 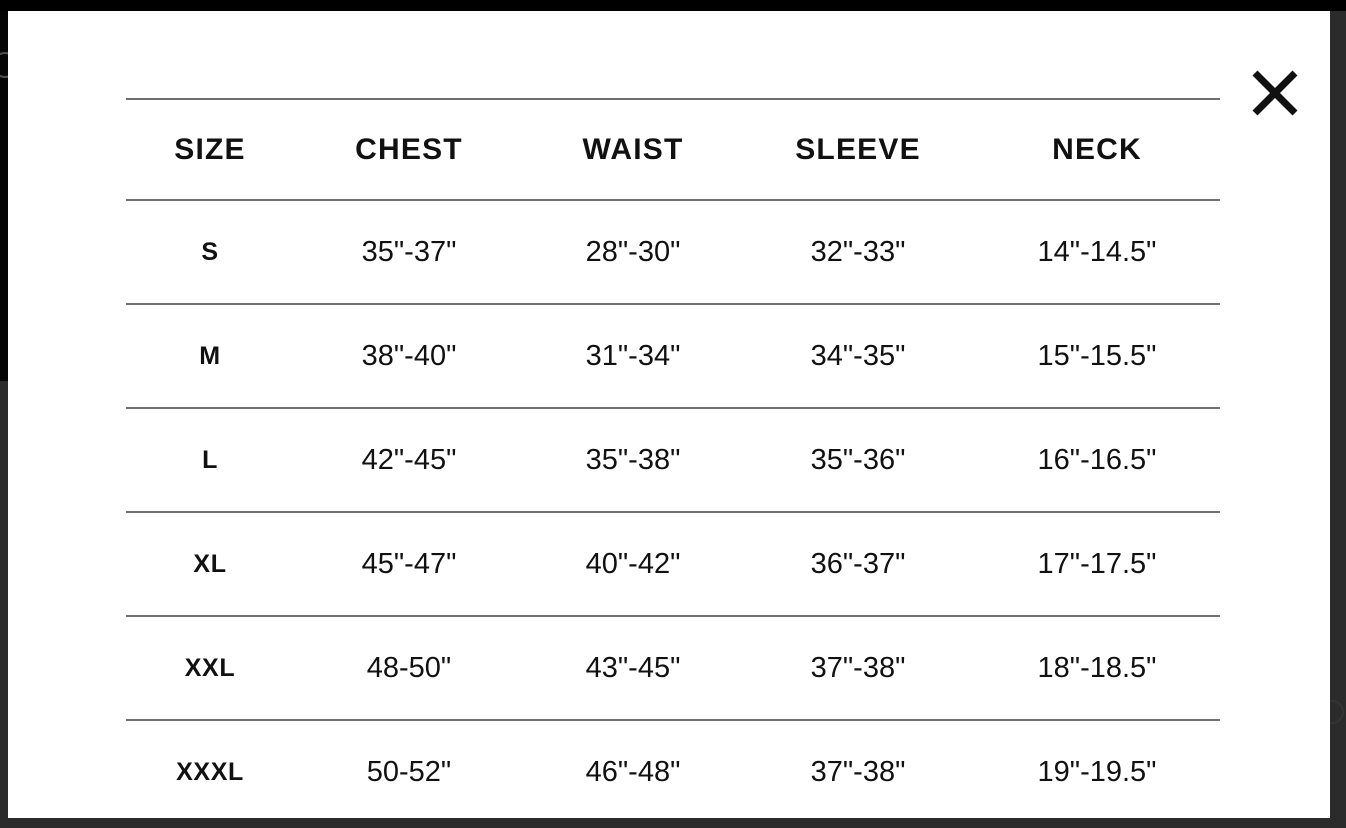 What do you see at coordinates (210, 771) in the screenshot?
I see `cell-size: XXXL` at bounding box center [210, 771].